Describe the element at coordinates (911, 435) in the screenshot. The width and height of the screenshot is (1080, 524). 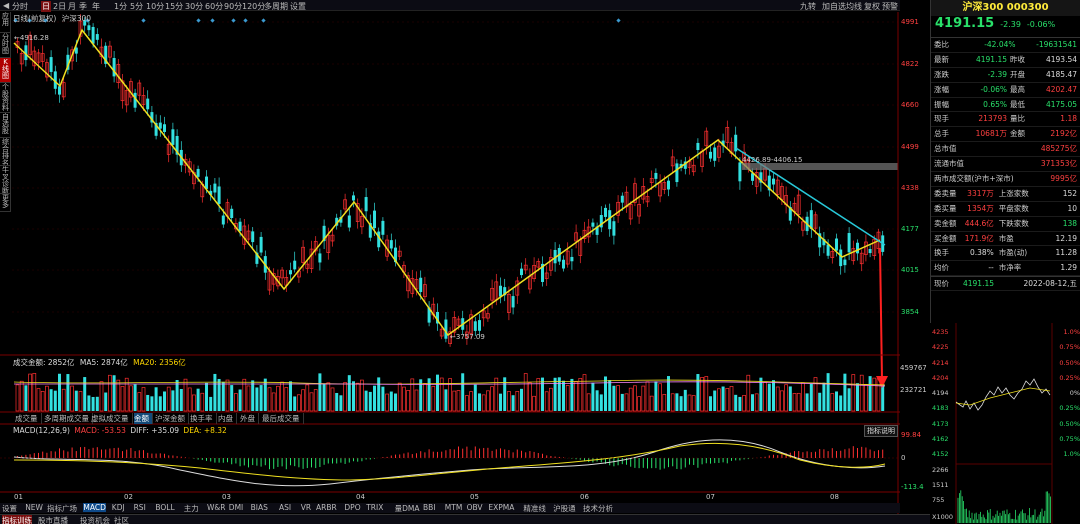
I see `macd-axis-top: 99.84` at that location.